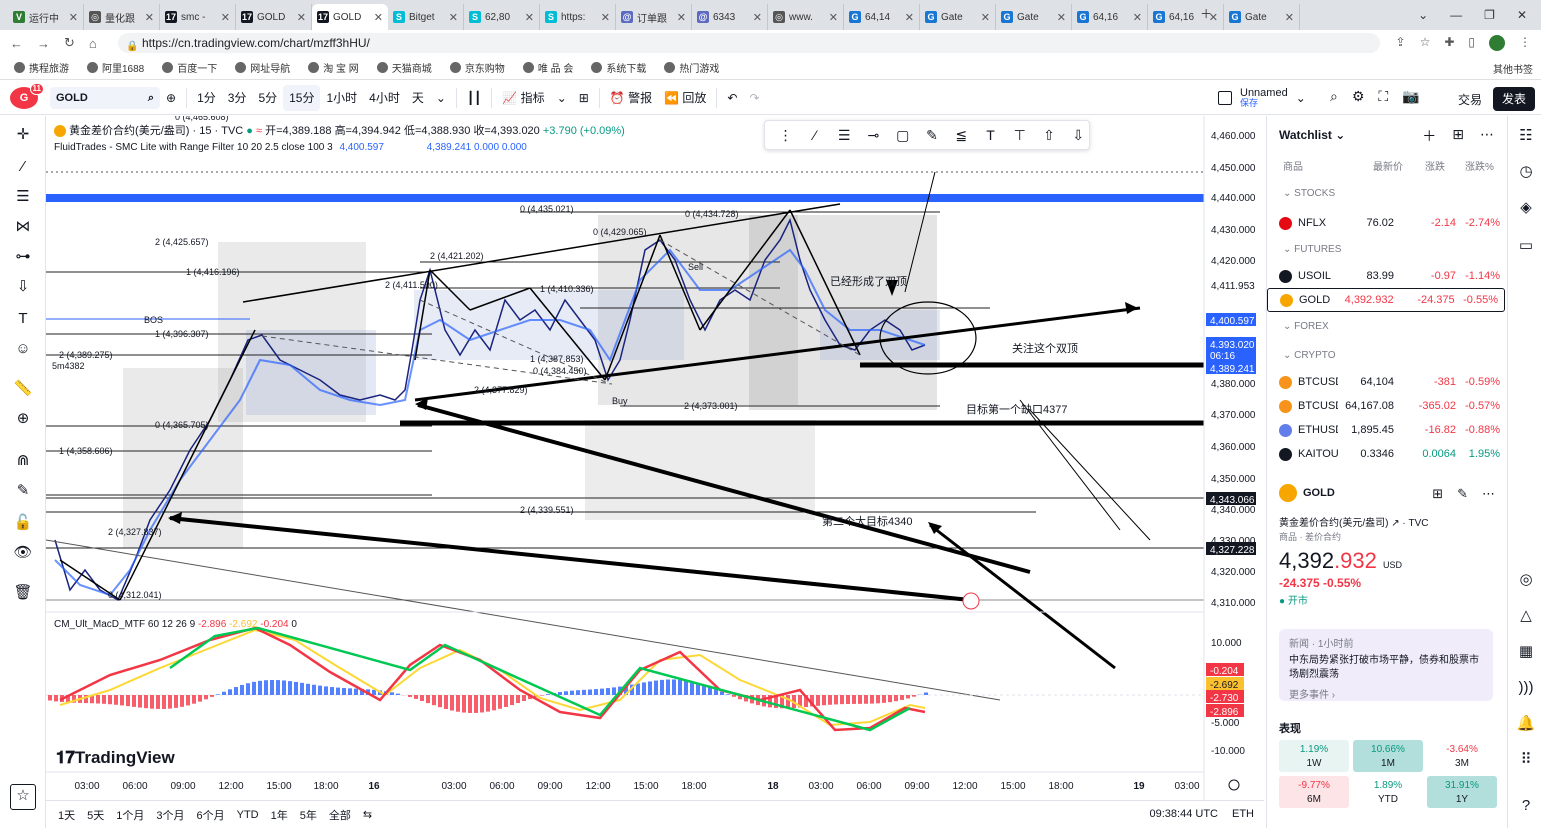  What do you see at coordinates (990, 135) in the screenshot?
I see `text-tool-icon: T` at bounding box center [990, 135].